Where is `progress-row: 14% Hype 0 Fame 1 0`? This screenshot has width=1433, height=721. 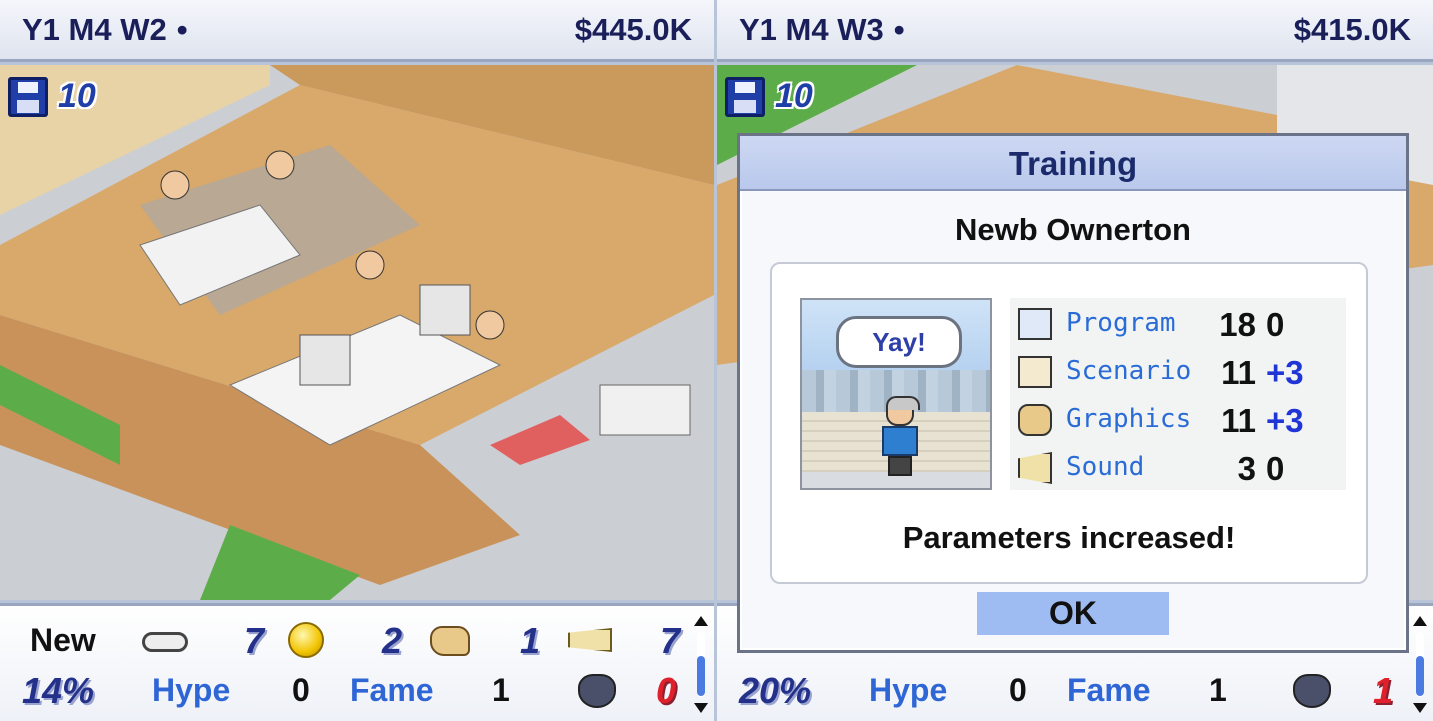
progress-row: 14% Hype 0 Fame 1 0 is located at coordinates (344, 693).